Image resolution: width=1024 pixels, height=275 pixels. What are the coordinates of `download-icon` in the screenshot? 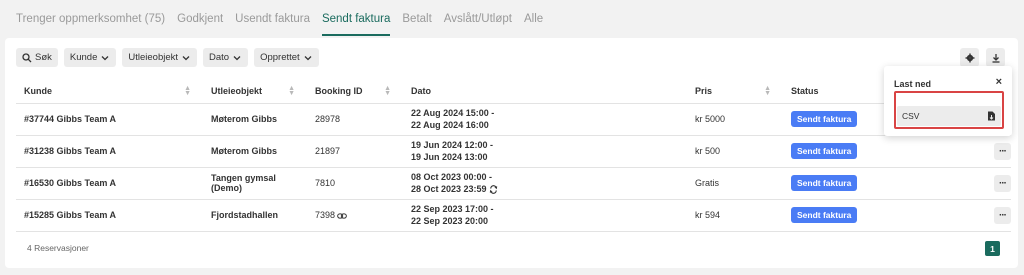 It's located at (995, 58).